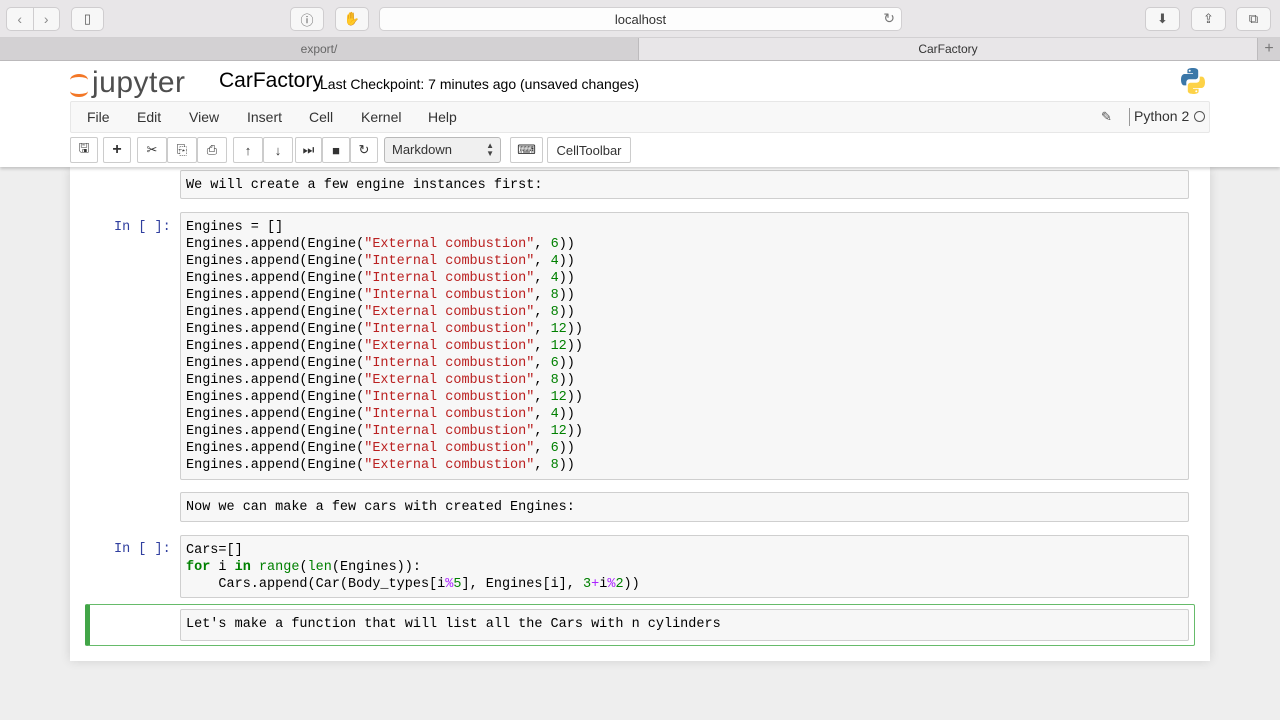 Image resolution: width=1280 pixels, height=720 pixels. I want to click on kernel-idle-indicator-icon, so click(1199, 116).